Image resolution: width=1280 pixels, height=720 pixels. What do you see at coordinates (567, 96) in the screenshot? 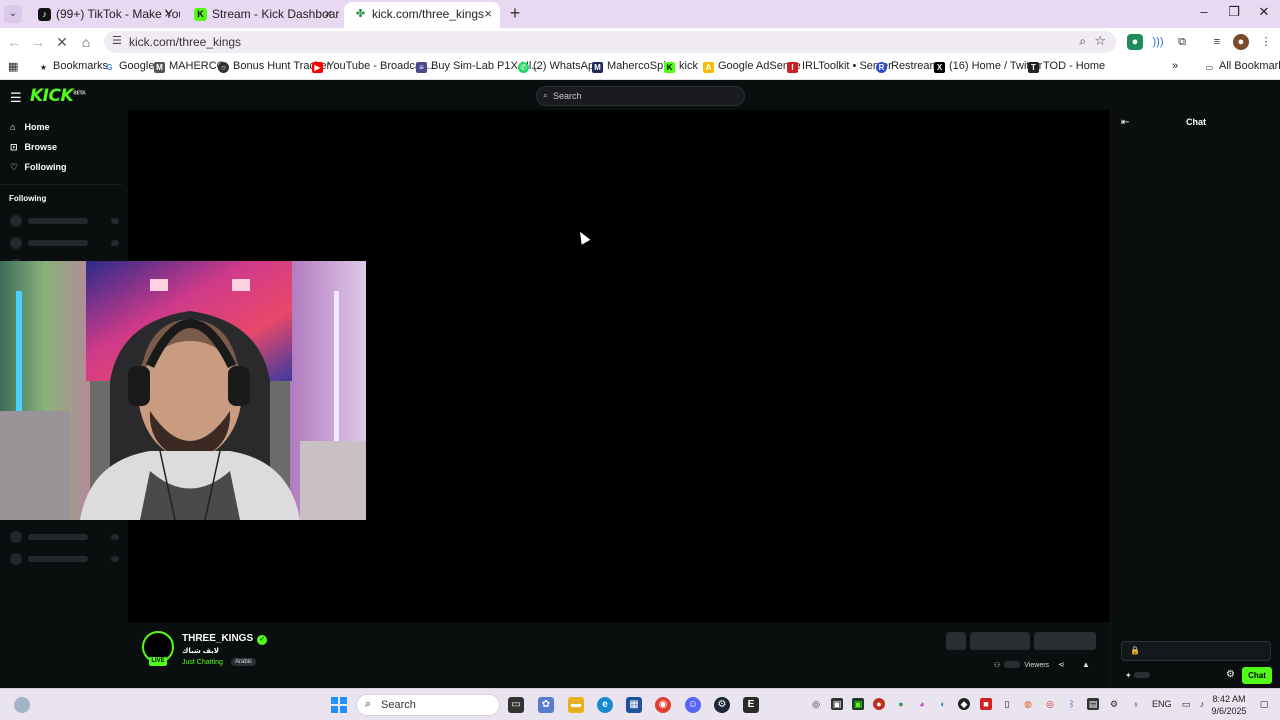
I see `search-placeholder: Search` at bounding box center [567, 96].